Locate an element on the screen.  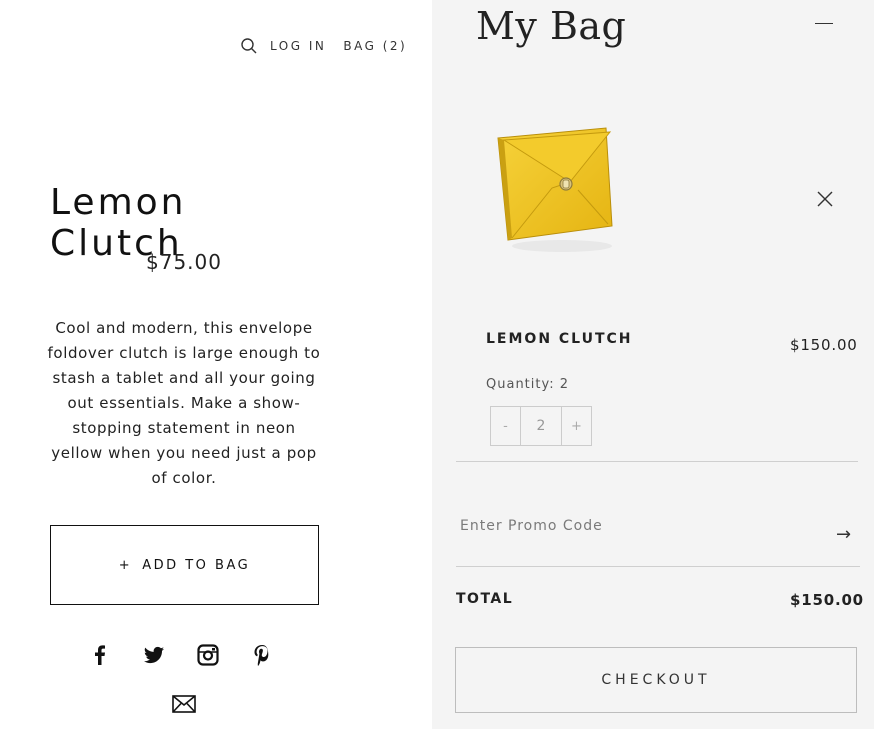
add-to-bag-button: + ADD TO BAG is located at coordinates (184, 565).